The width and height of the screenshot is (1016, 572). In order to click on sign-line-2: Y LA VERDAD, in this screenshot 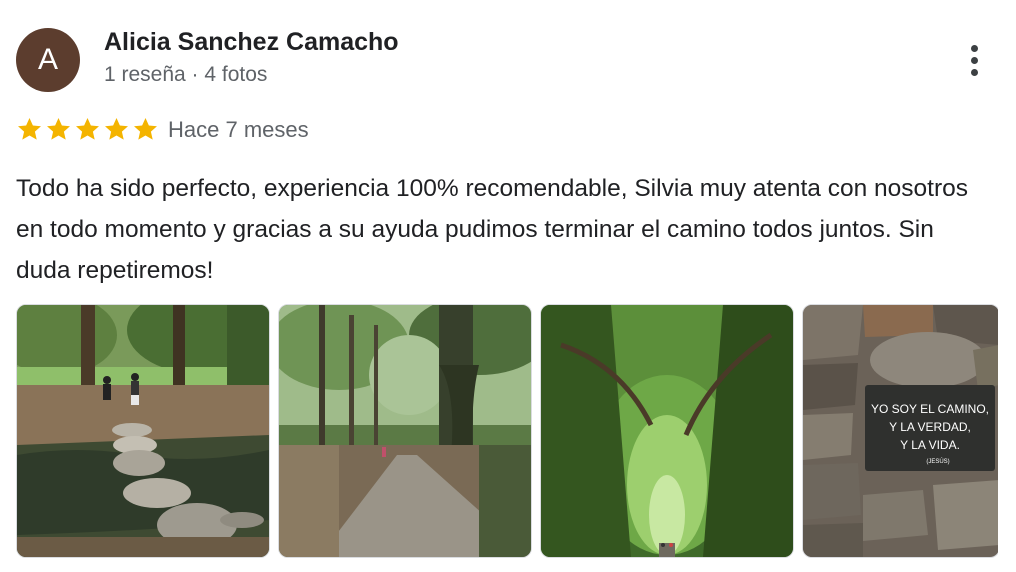, I will do `click(930, 427)`.